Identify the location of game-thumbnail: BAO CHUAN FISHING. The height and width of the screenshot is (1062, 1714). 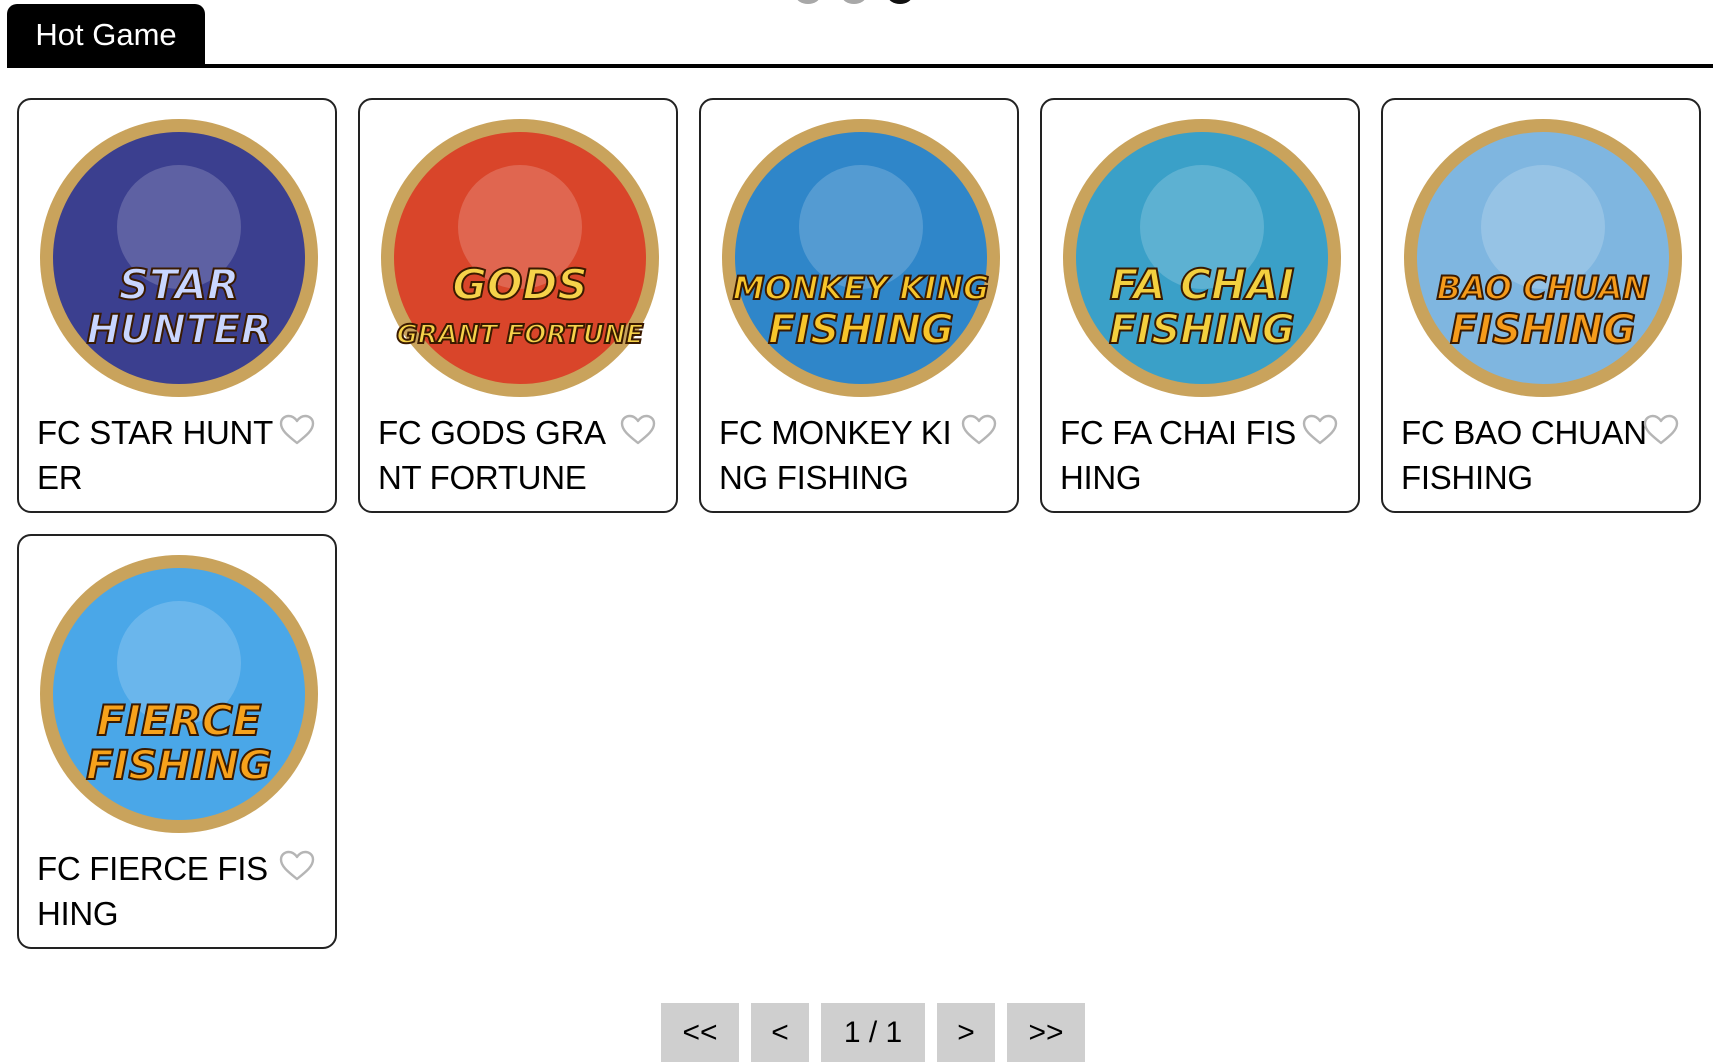
(1543, 258).